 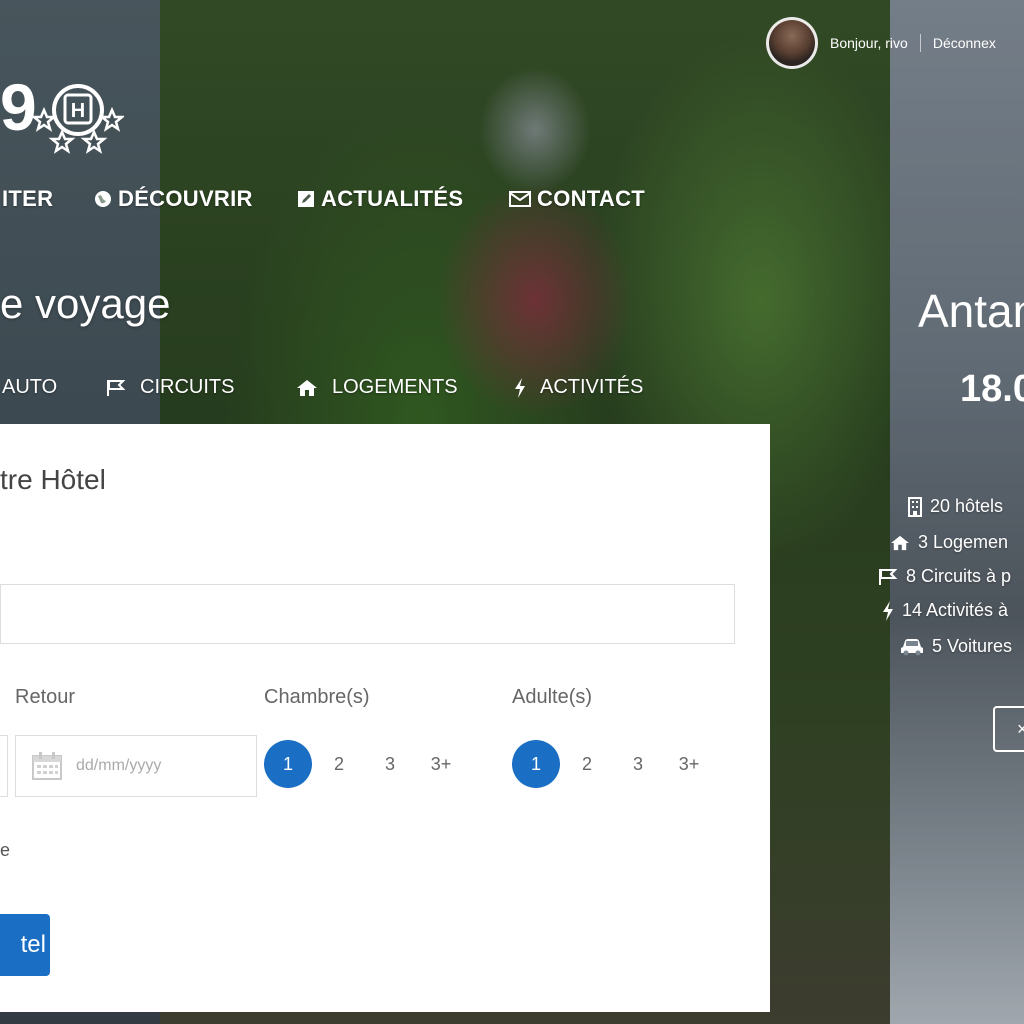 What do you see at coordinates (18, 107) in the screenshot?
I see `logo-number: 9` at bounding box center [18, 107].